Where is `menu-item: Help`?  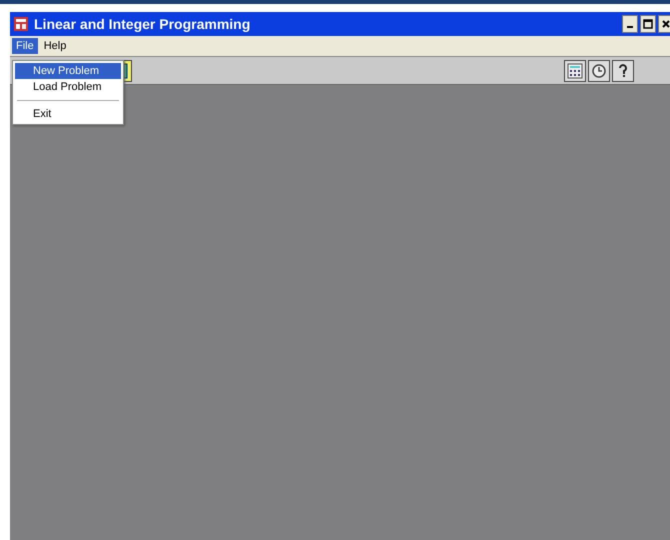 menu-item: Help is located at coordinates (55, 46).